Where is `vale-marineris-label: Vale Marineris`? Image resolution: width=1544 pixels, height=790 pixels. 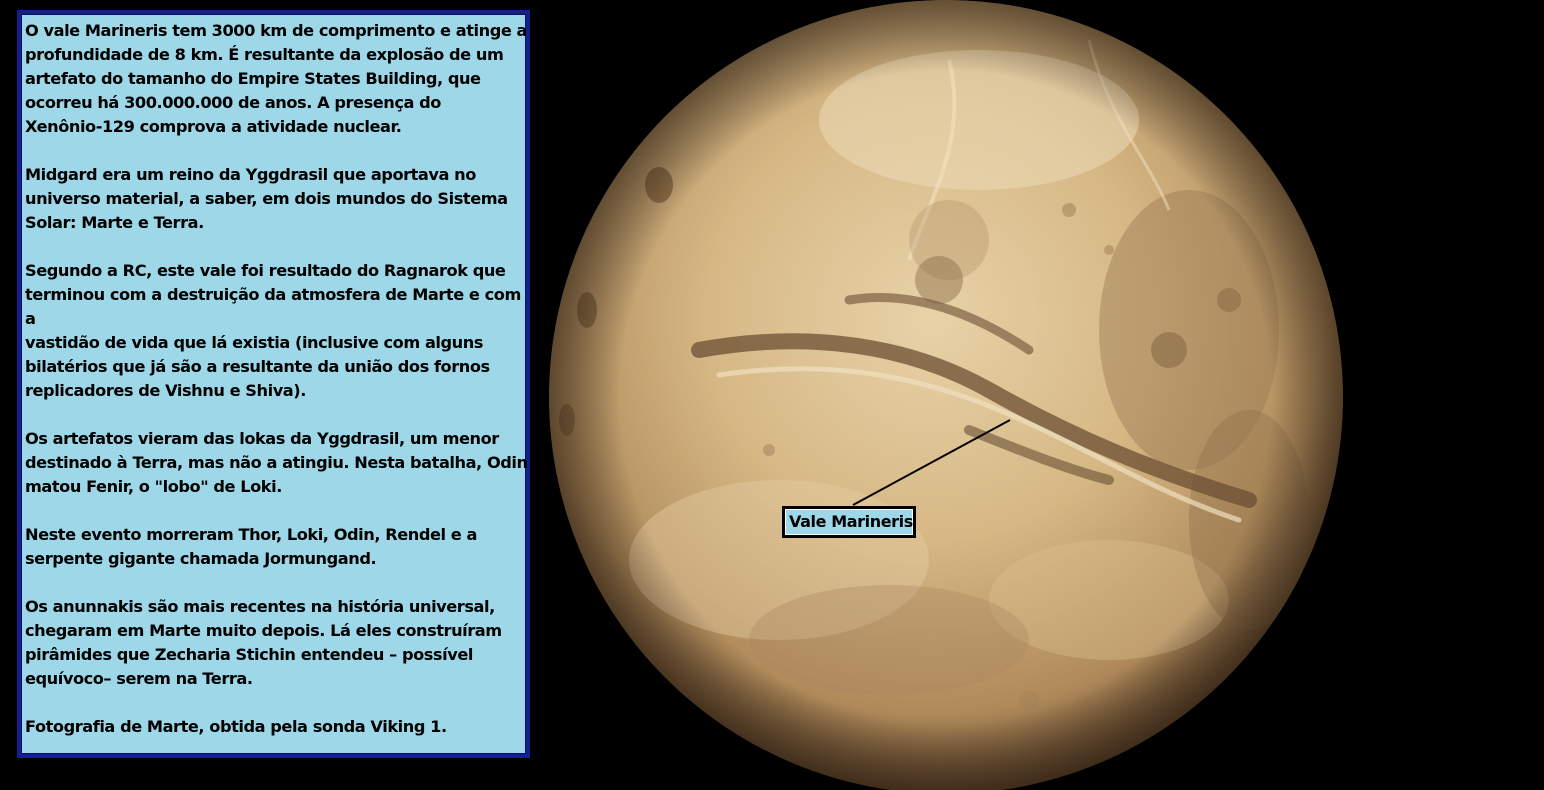
vale-marineris-label: Vale Marineris is located at coordinates (851, 521).